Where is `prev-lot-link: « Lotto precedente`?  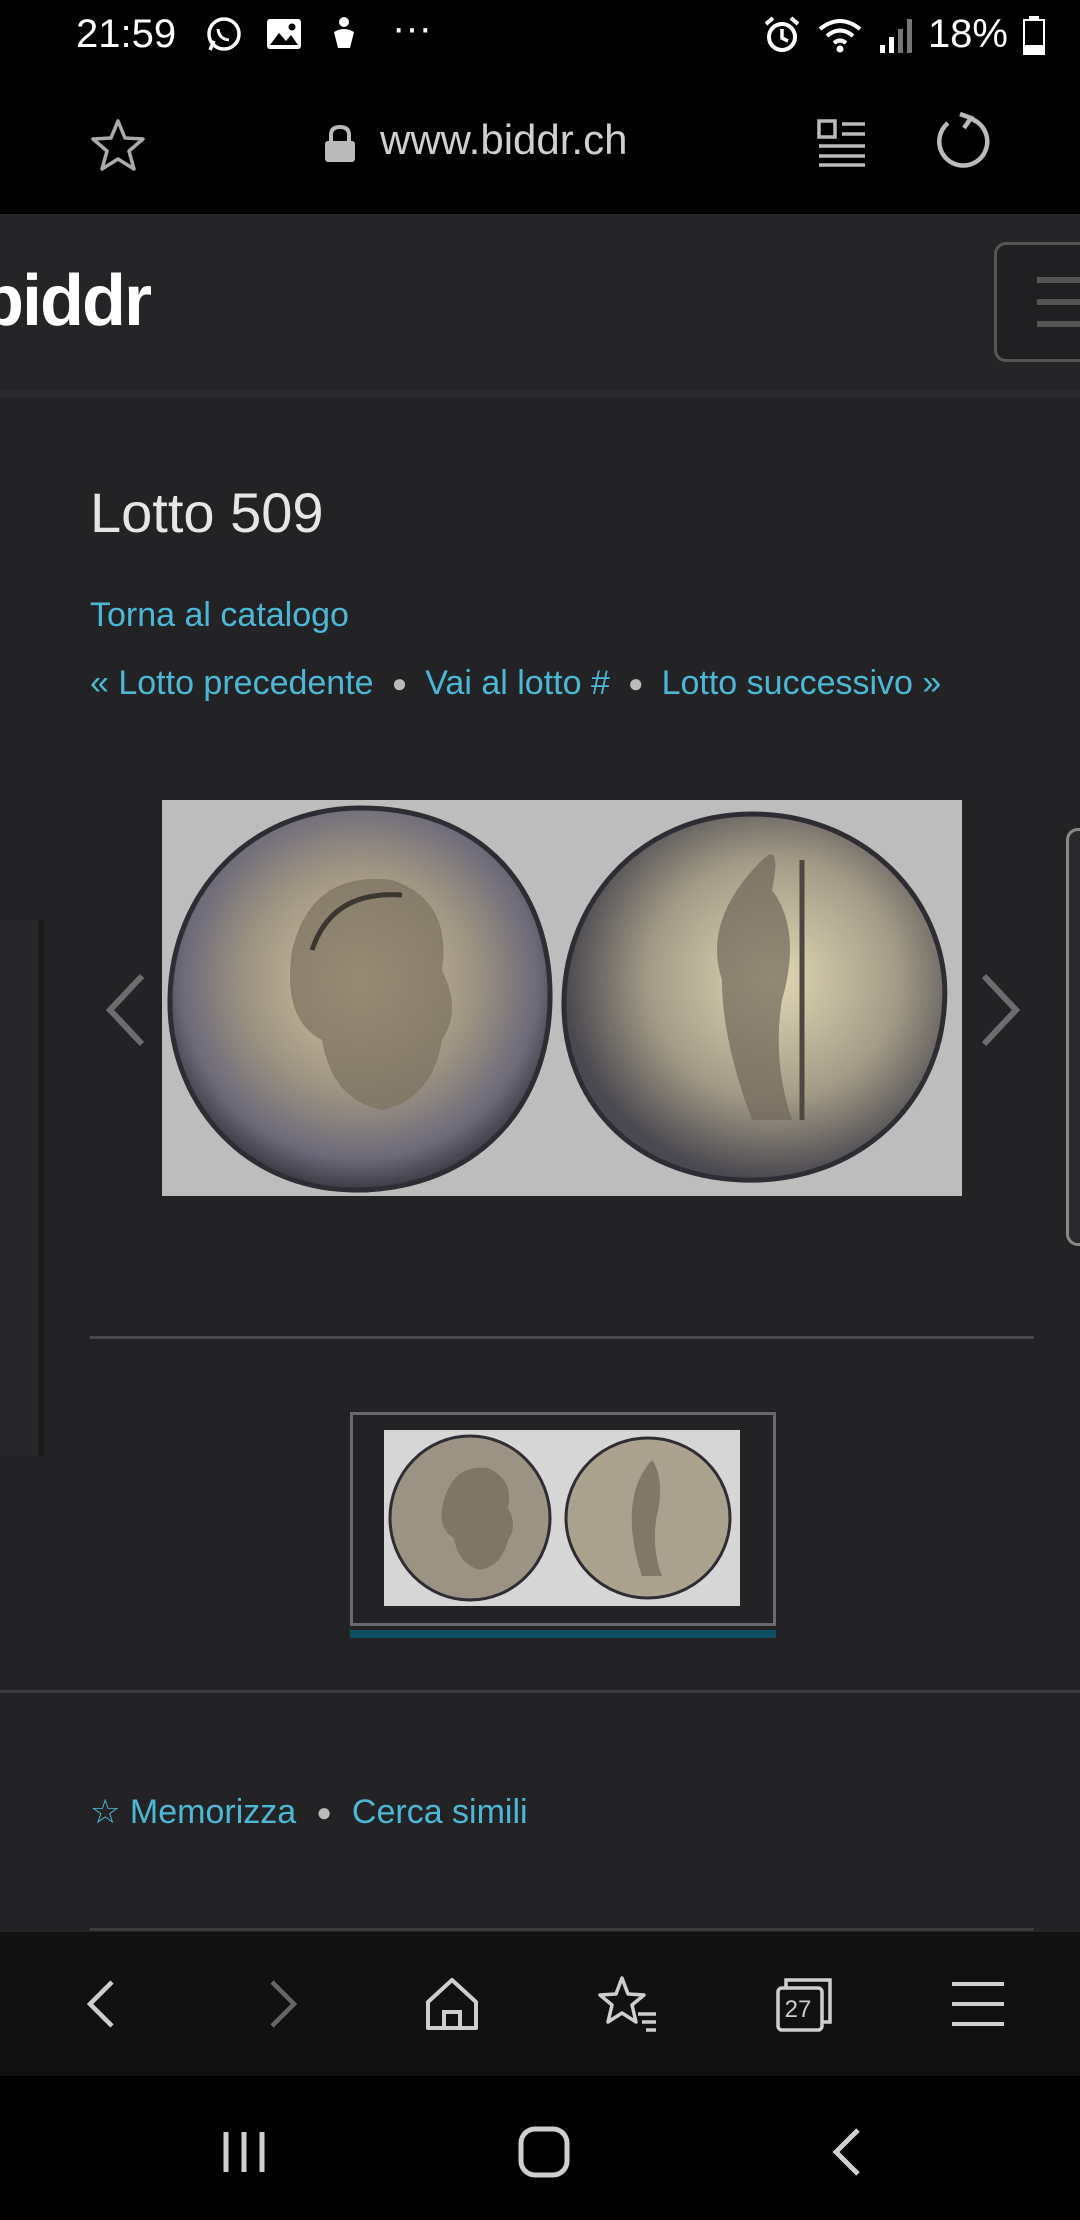 prev-lot-link: « Lotto precedente is located at coordinates (232, 683).